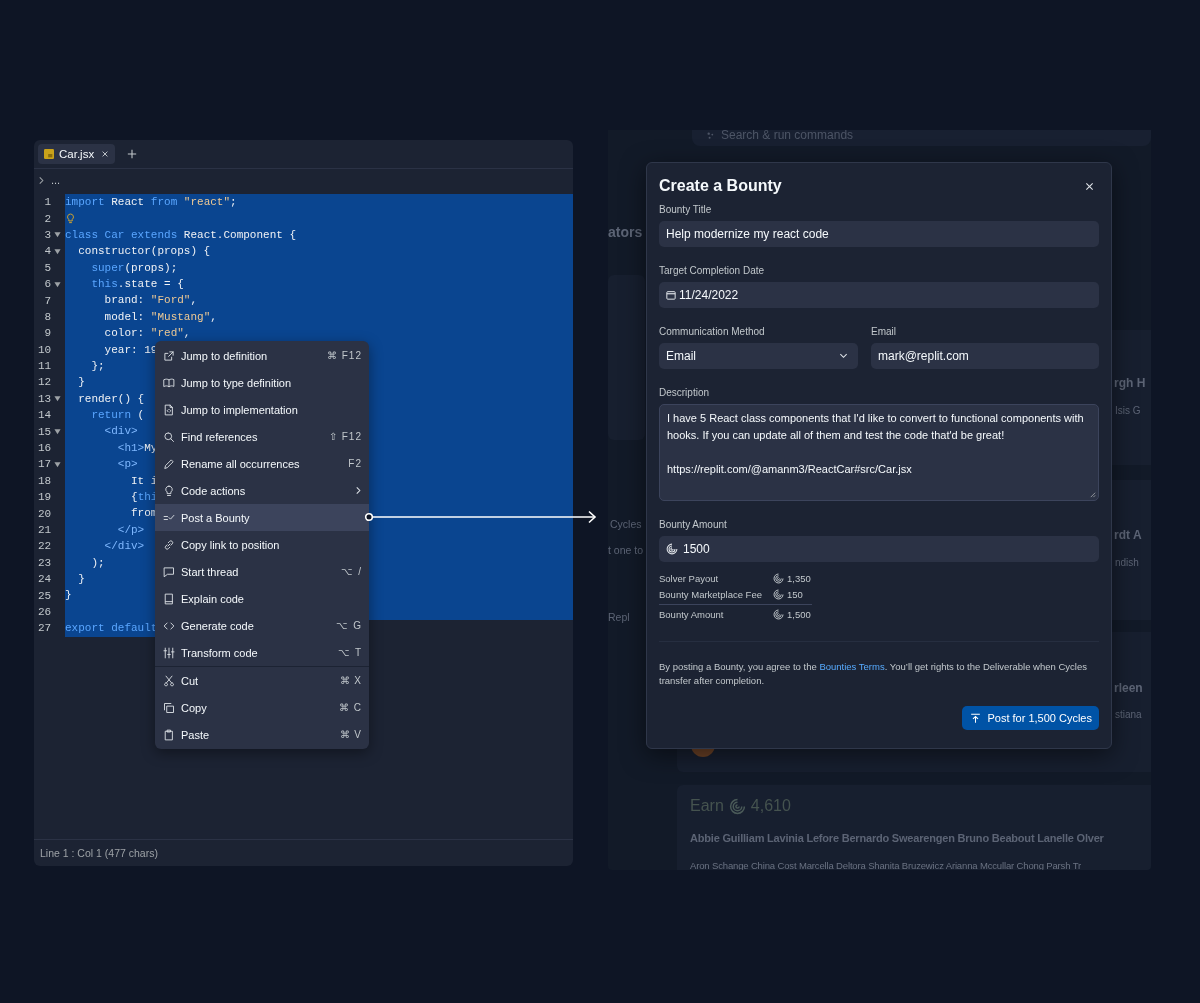  Describe the element at coordinates (44, 366) in the screenshot. I see `line-number: 11` at that location.